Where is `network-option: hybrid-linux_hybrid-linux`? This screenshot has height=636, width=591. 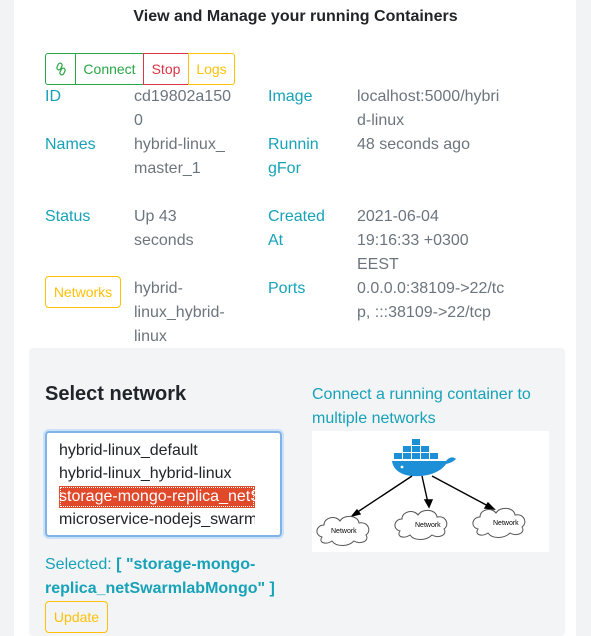
network-option: hybrid-linux_hybrid-linux is located at coordinates (157, 474).